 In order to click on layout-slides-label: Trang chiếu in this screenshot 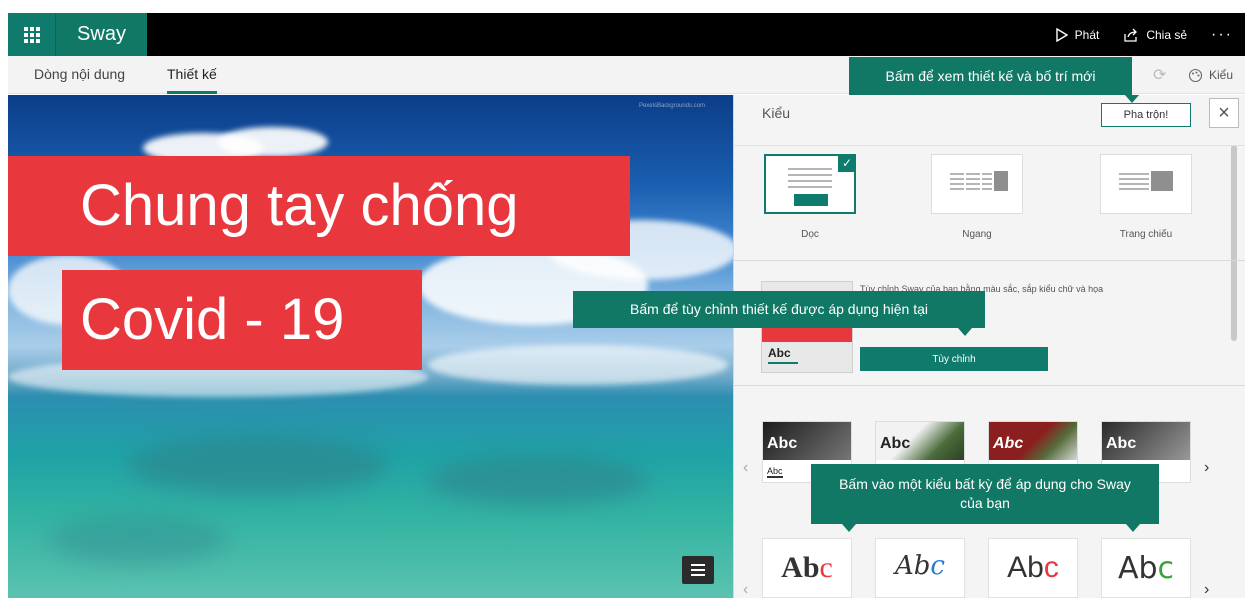, I will do `click(1146, 234)`.